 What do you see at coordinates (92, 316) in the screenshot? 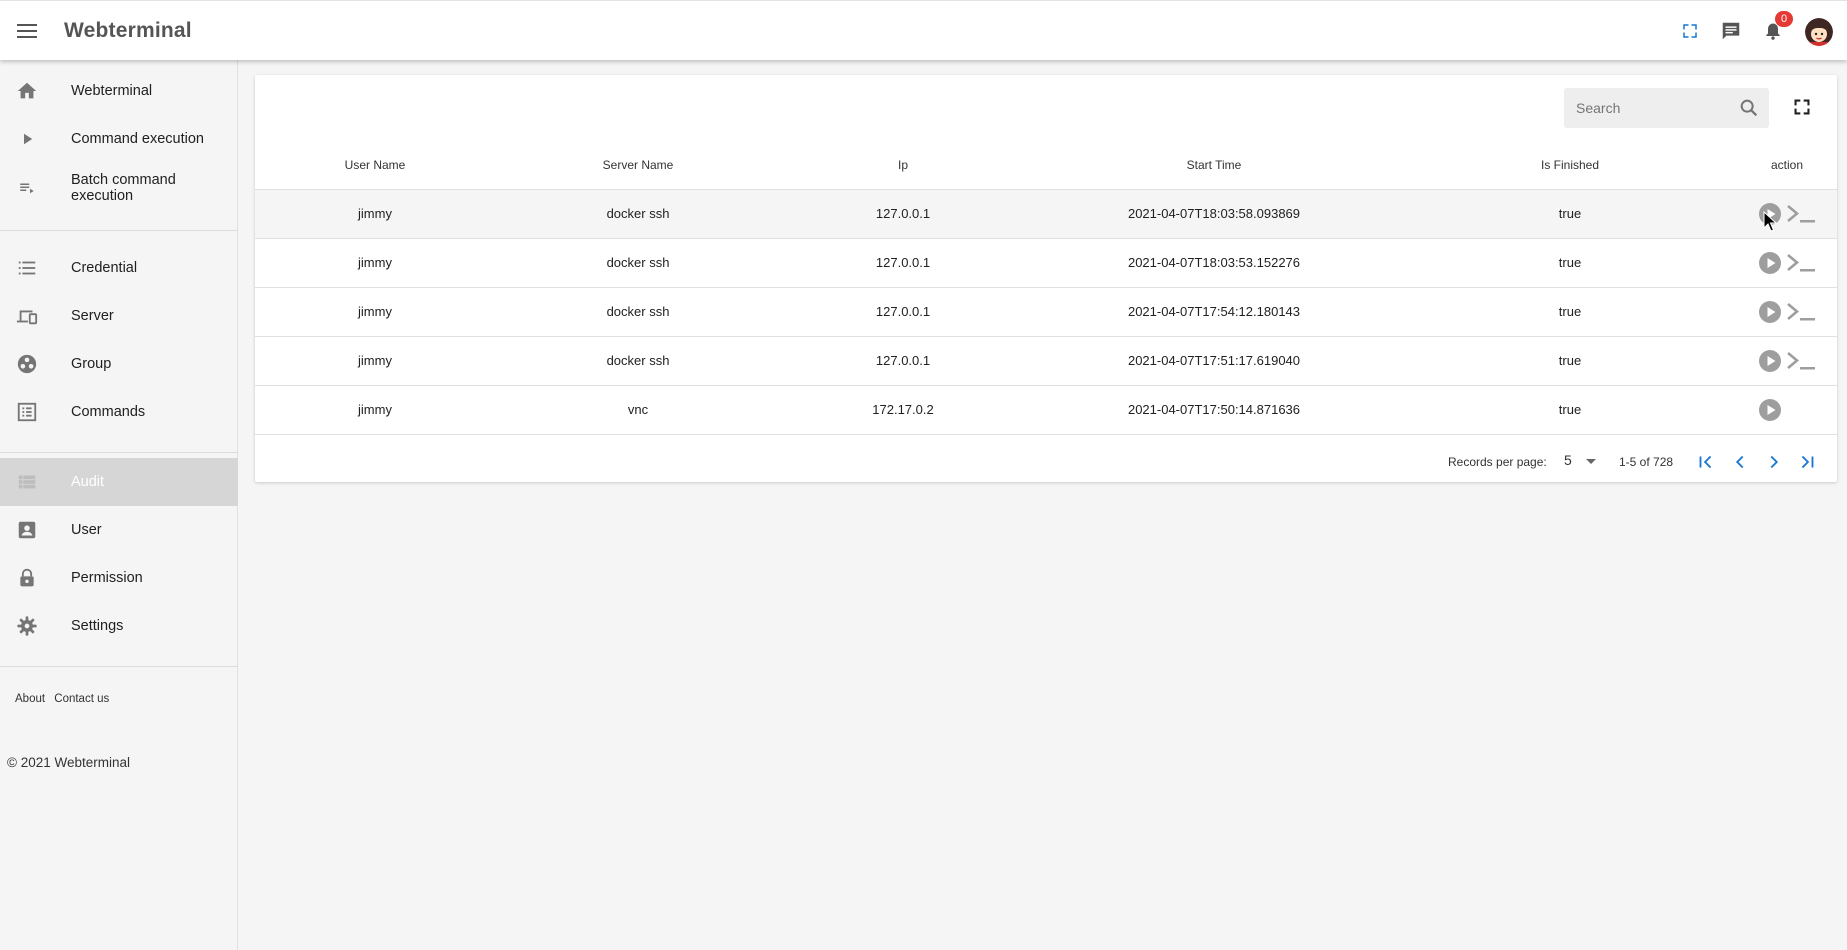
I see `sidebar-item-label: Server` at bounding box center [92, 316].